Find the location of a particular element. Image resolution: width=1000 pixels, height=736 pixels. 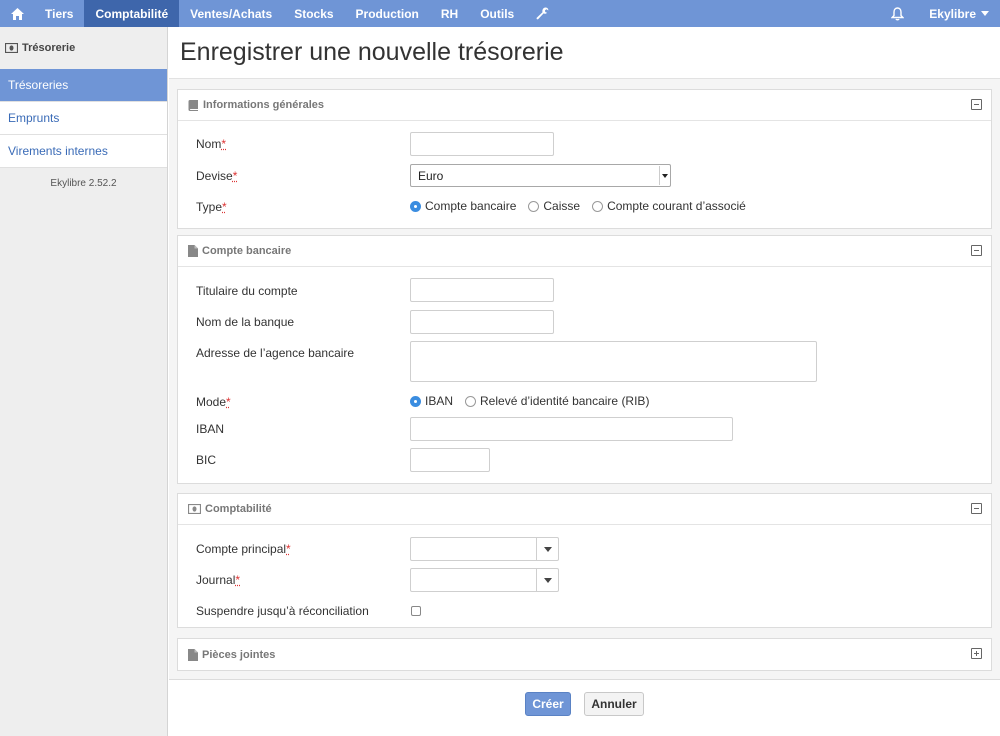

type-option-compte-bancaire: Compte bancaire is located at coordinates (463, 206).